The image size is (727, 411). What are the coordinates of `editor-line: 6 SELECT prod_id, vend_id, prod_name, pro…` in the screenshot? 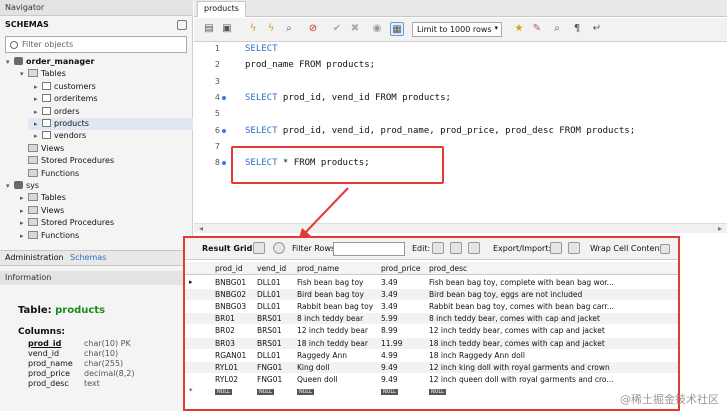 It's located at (460, 131).